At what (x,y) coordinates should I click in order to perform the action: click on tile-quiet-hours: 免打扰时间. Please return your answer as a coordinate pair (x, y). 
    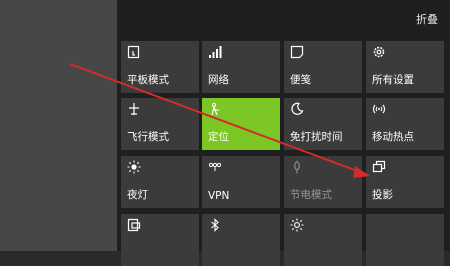
    Looking at the image, I should click on (323, 124).